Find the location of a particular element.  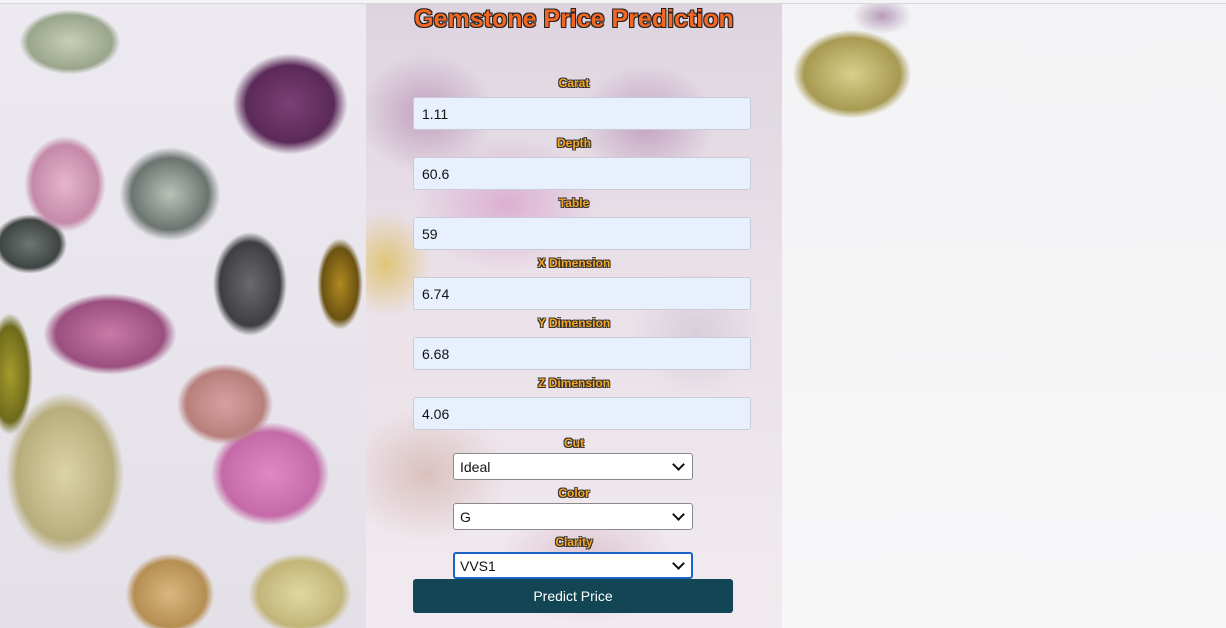

clarity-select-value: VVS1 is located at coordinates (478, 565).